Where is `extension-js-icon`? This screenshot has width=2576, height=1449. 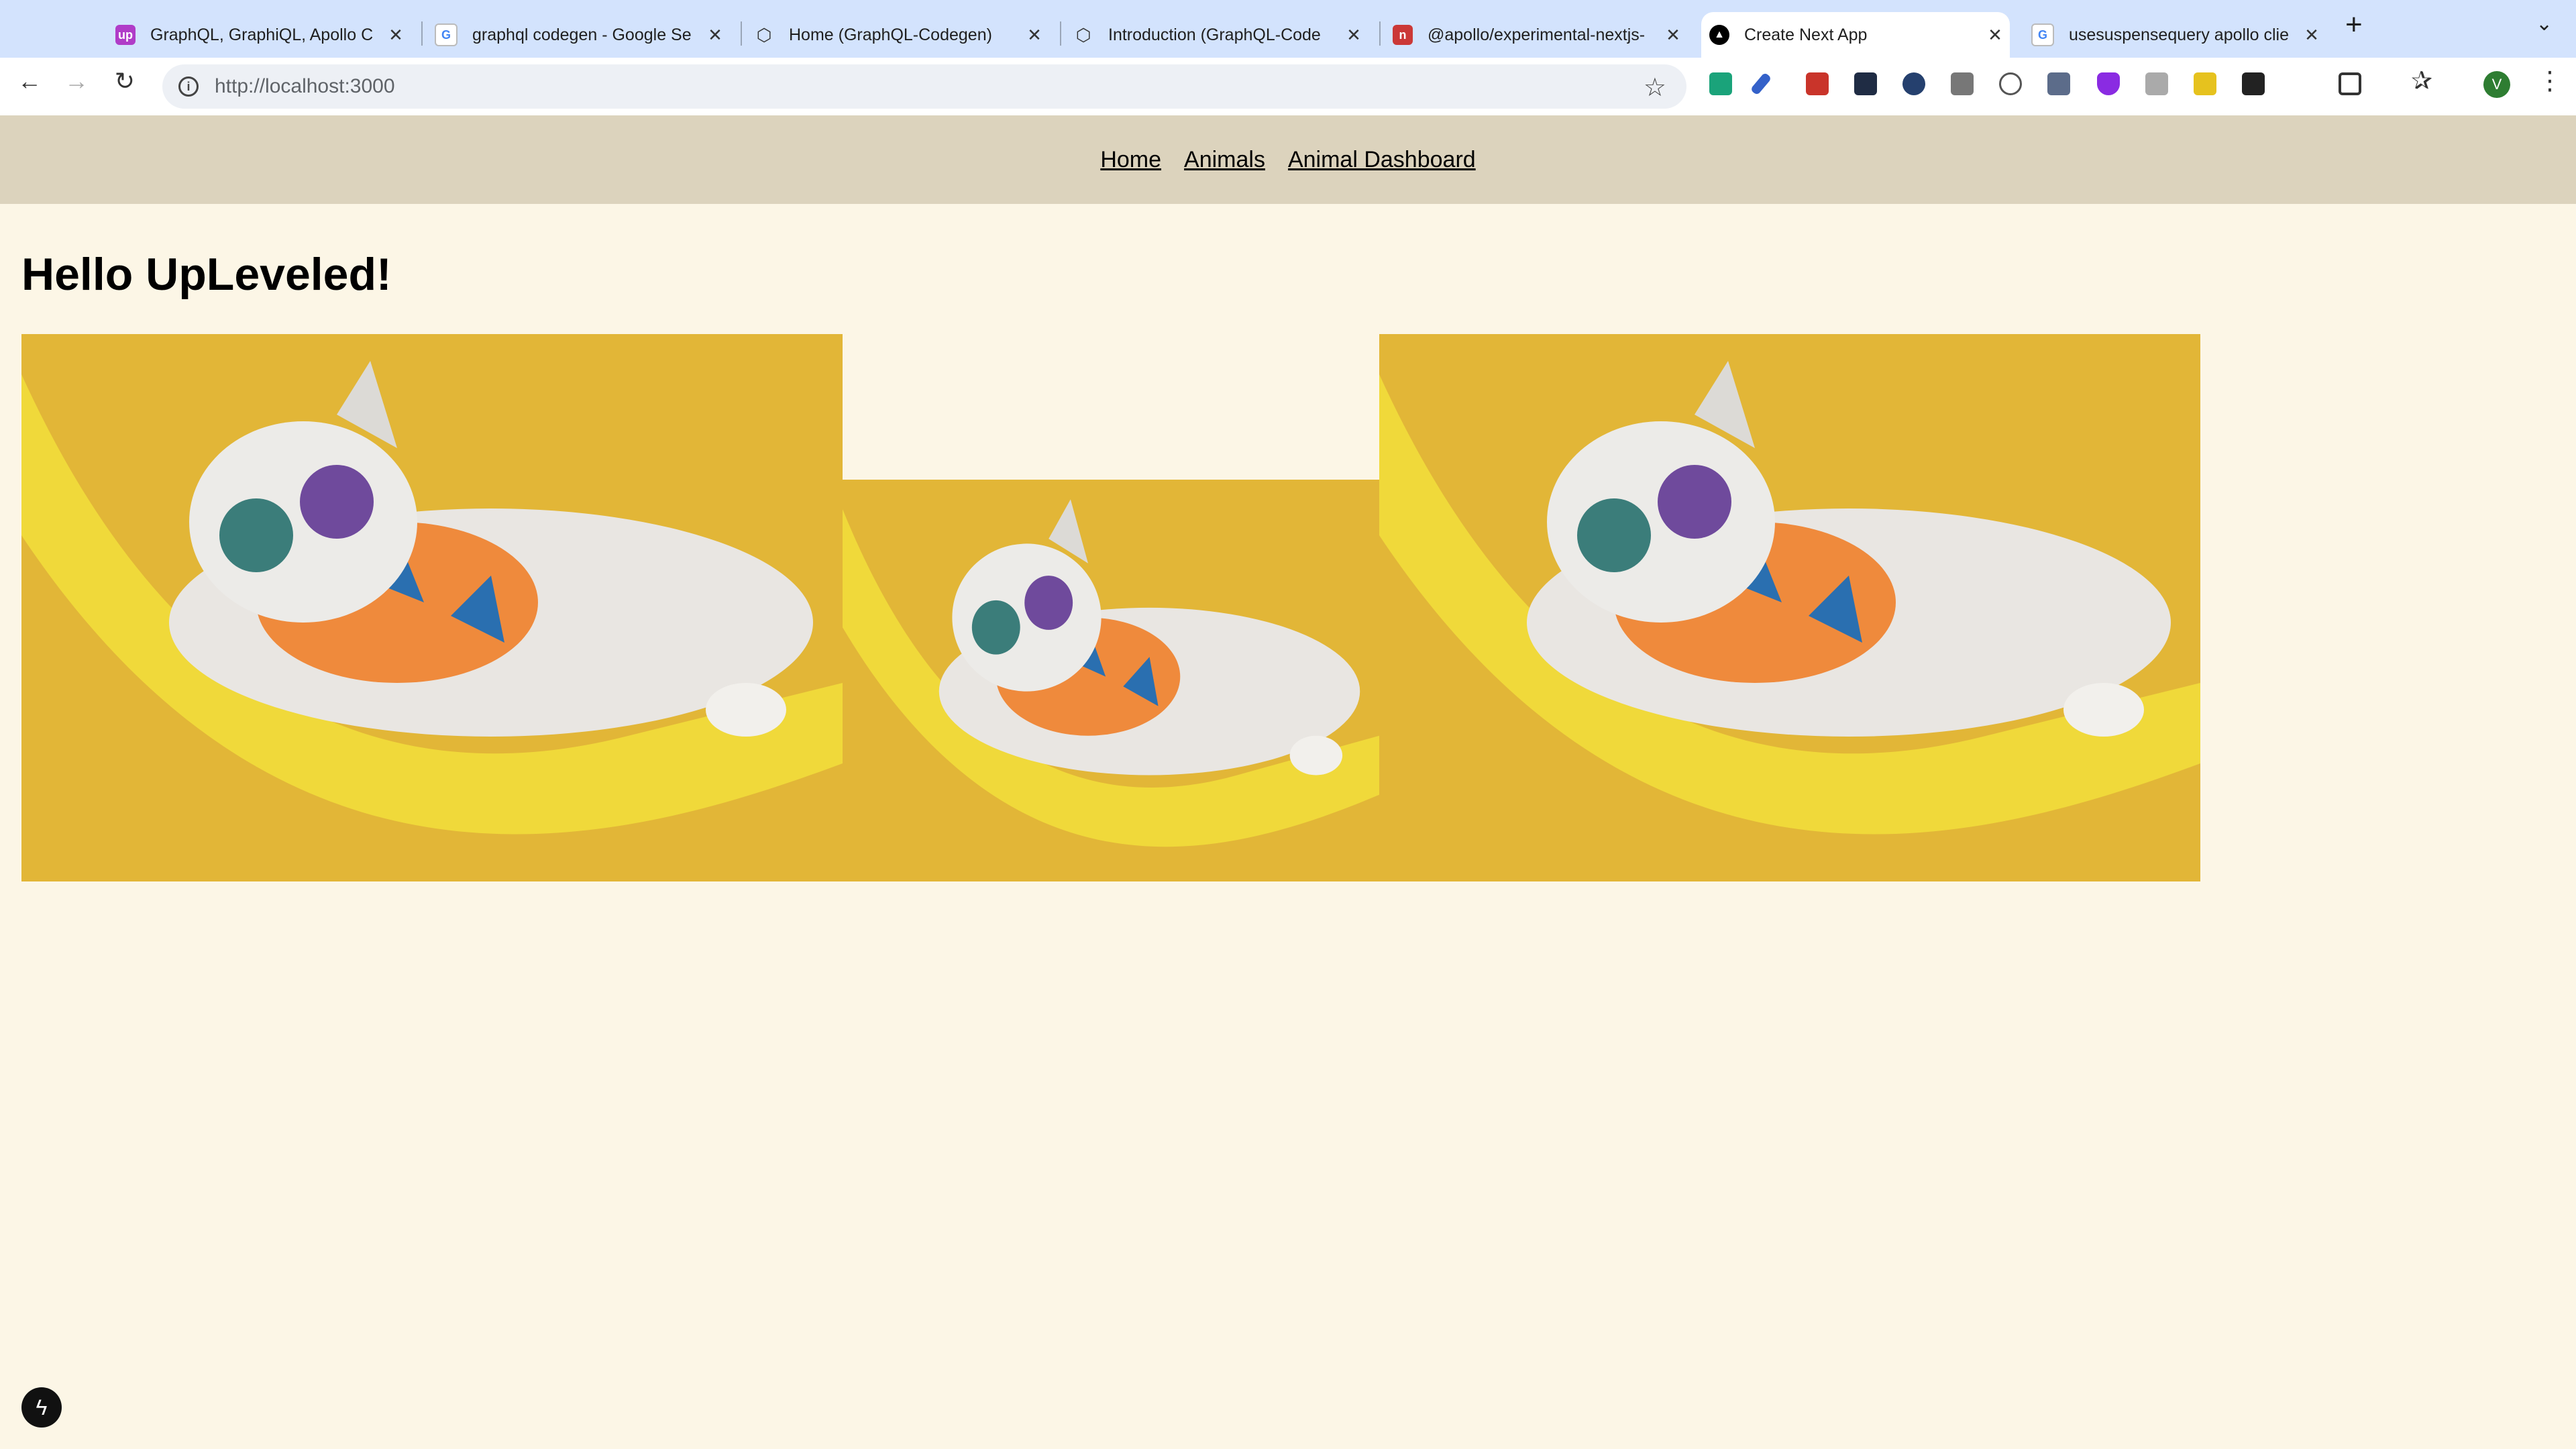 extension-js-icon is located at coordinates (2205, 83).